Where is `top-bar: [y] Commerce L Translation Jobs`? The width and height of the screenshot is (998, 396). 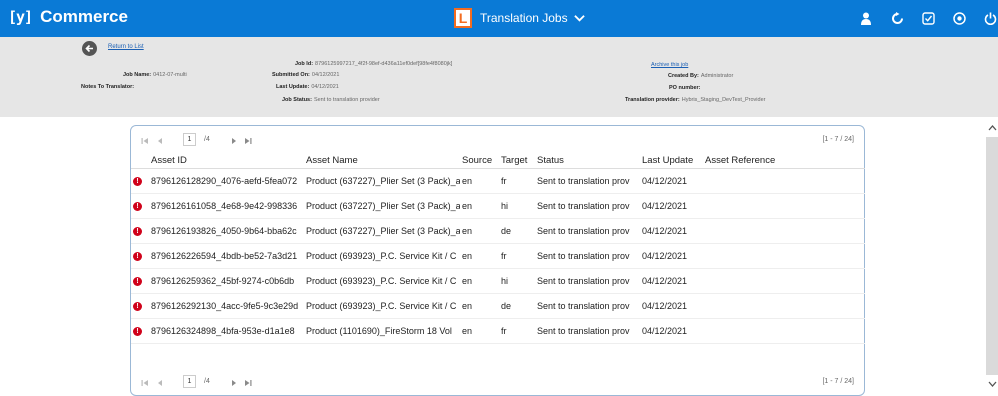
top-bar: [y] Commerce L Translation Jobs is located at coordinates (499, 18).